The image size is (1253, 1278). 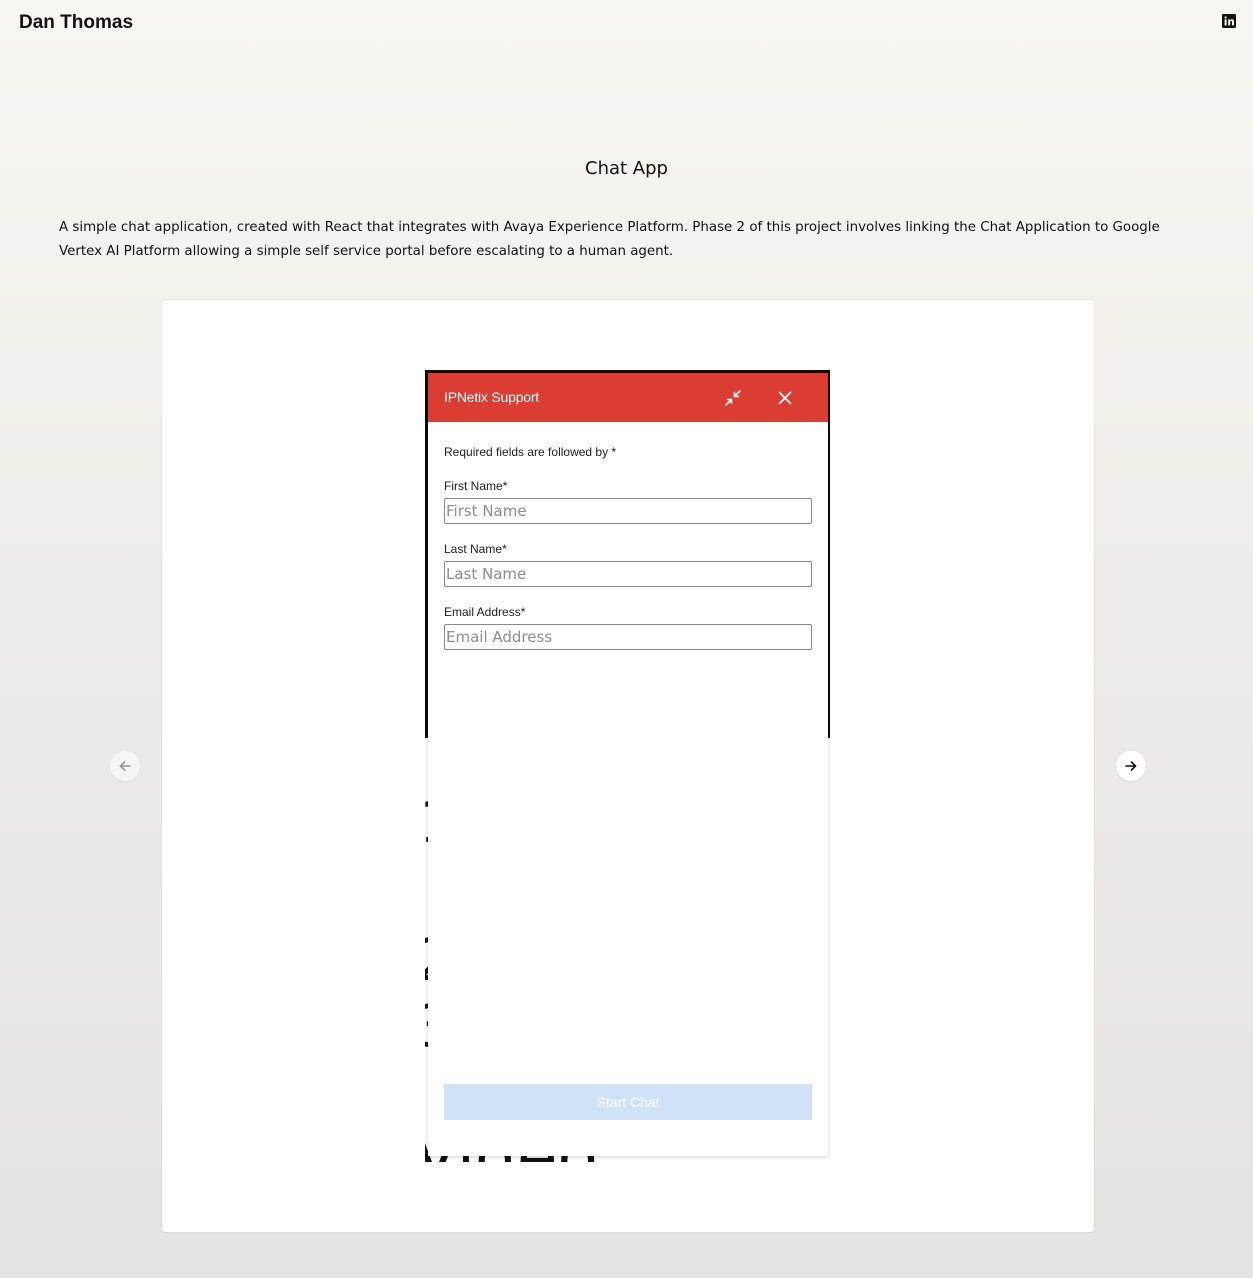 I want to click on first-name-label: First Name*, so click(x=476, y=486).